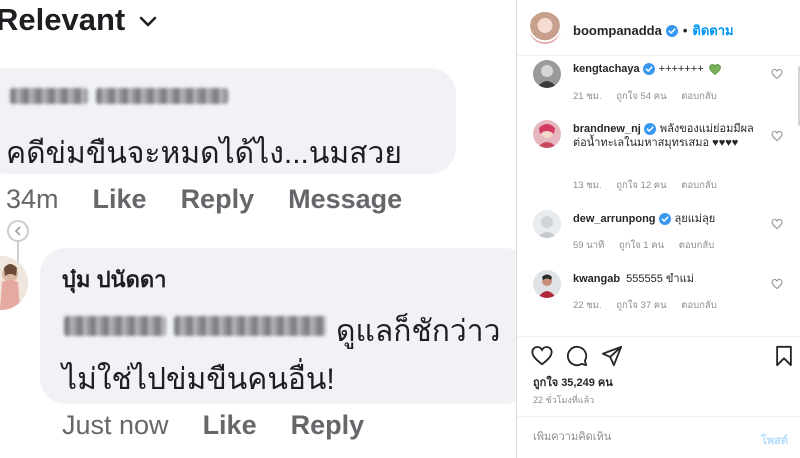 The height and width of the screenshot is (458, 800). What do you see at coordinates (345, 199) in the screenshot?
I see `message-button: Message` at bounding box center [345, 199].